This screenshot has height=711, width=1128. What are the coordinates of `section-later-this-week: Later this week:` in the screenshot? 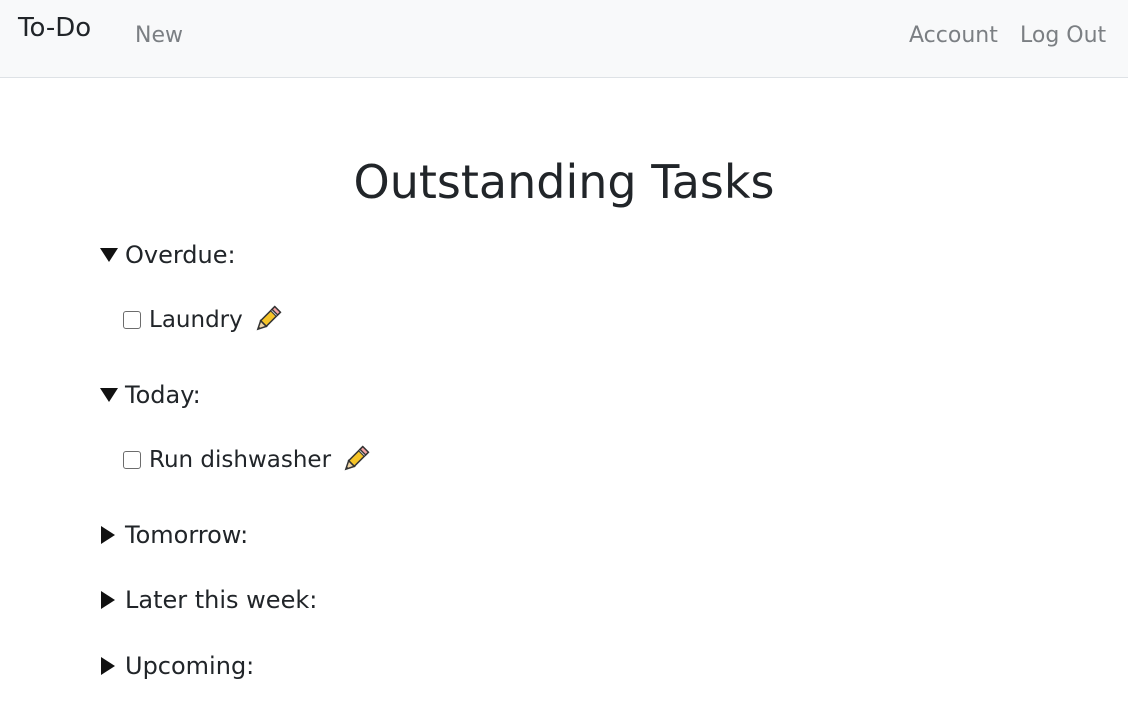 It's located at (208, 600).